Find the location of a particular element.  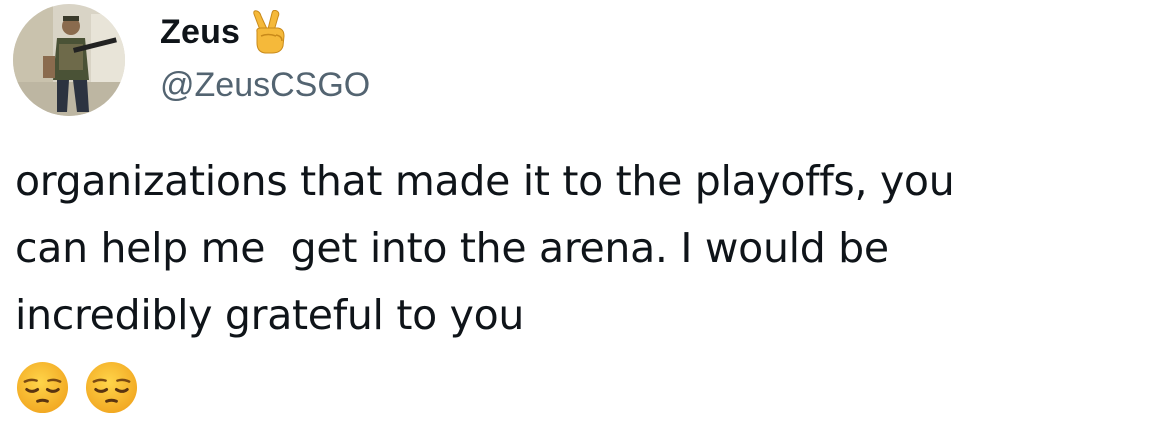

avatar-photo-icon is located at coordinates (69, 60).